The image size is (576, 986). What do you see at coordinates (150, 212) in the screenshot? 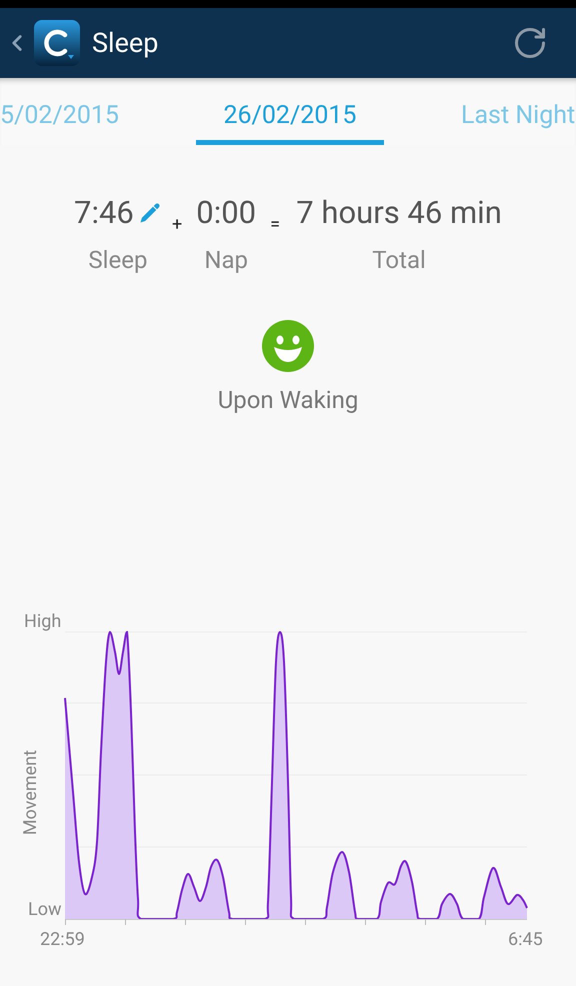
I see `edit-icon` at bounding box center [150, 212].